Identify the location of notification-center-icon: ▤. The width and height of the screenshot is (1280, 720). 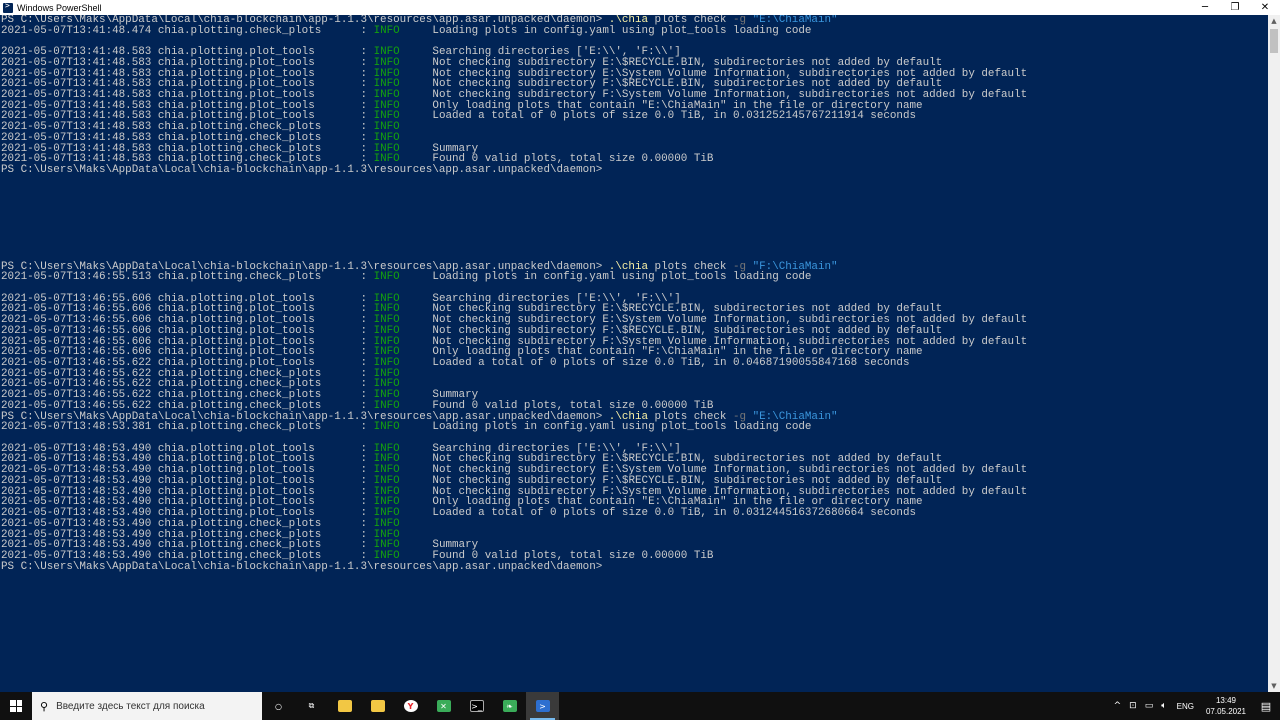
(1266, 706).